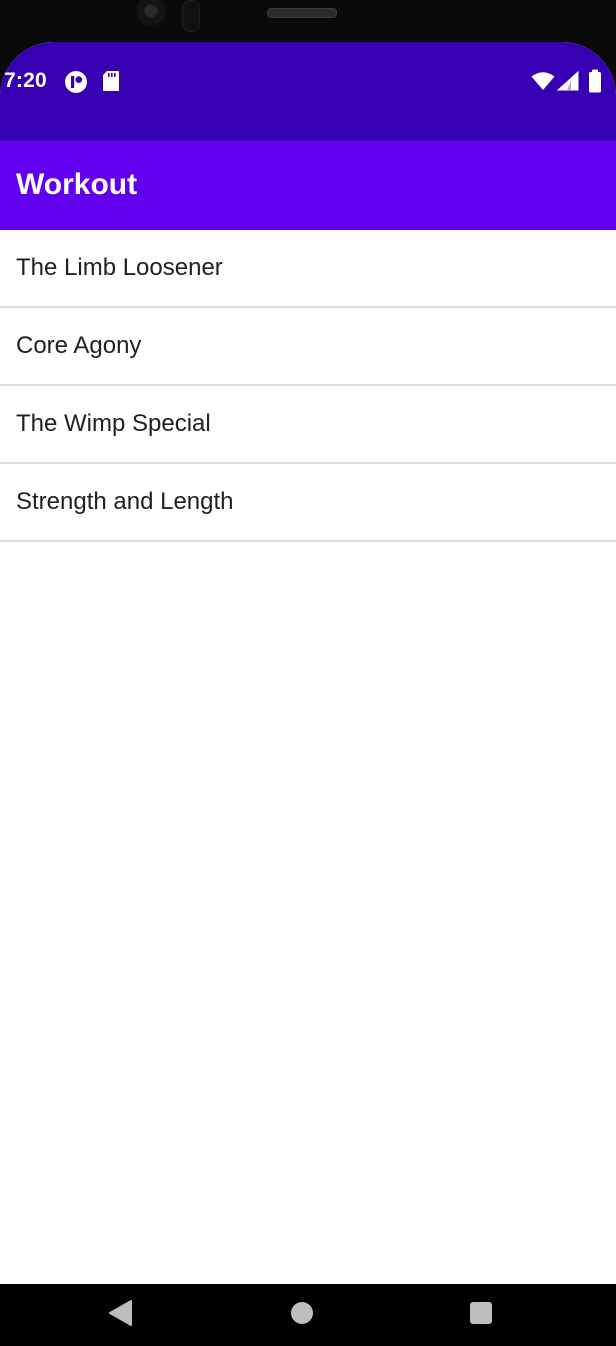  I want to click on list-item-label: Strength and Length, so click(125, 501).